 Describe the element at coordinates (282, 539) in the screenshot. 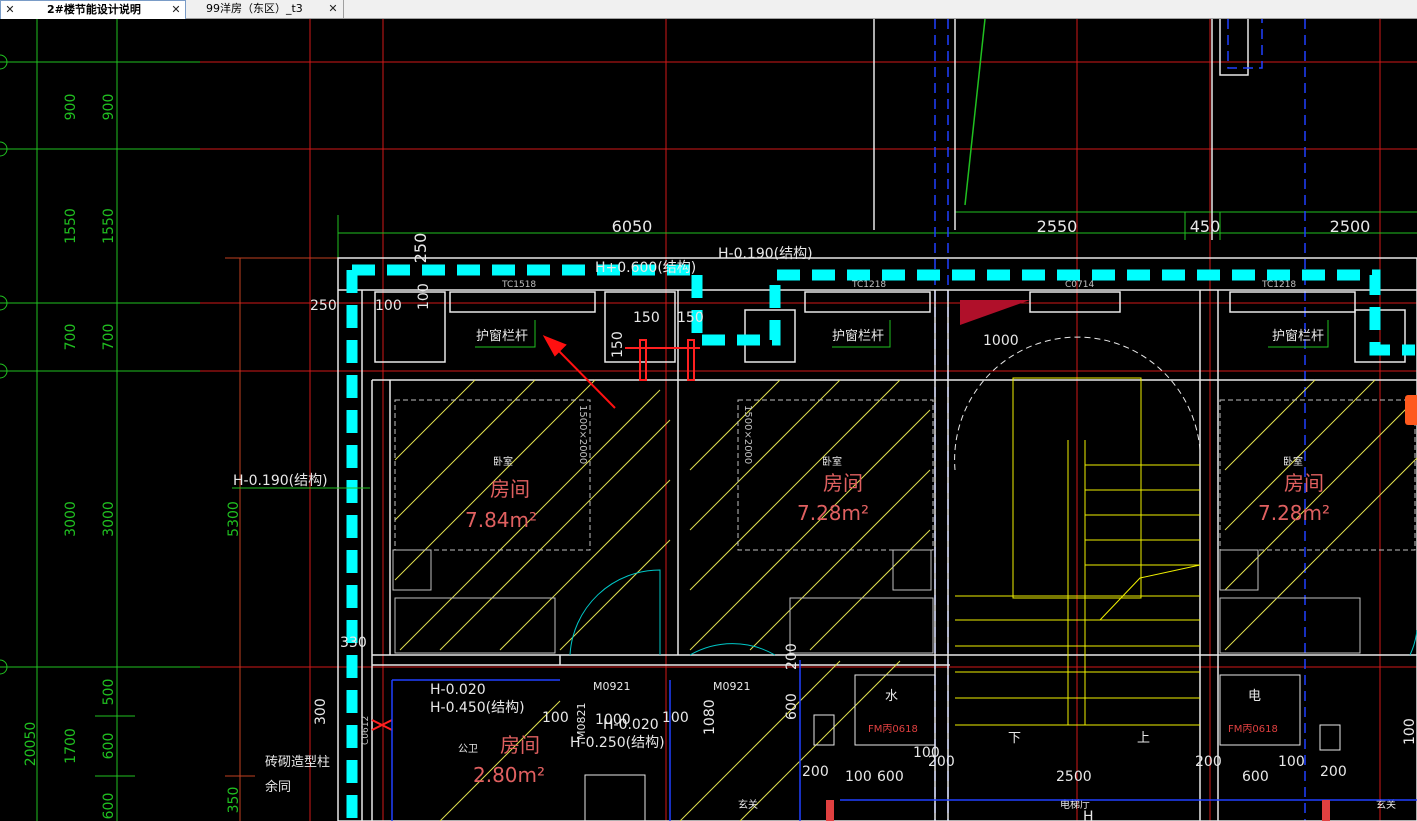

I see `third-dimension-line` at that location.